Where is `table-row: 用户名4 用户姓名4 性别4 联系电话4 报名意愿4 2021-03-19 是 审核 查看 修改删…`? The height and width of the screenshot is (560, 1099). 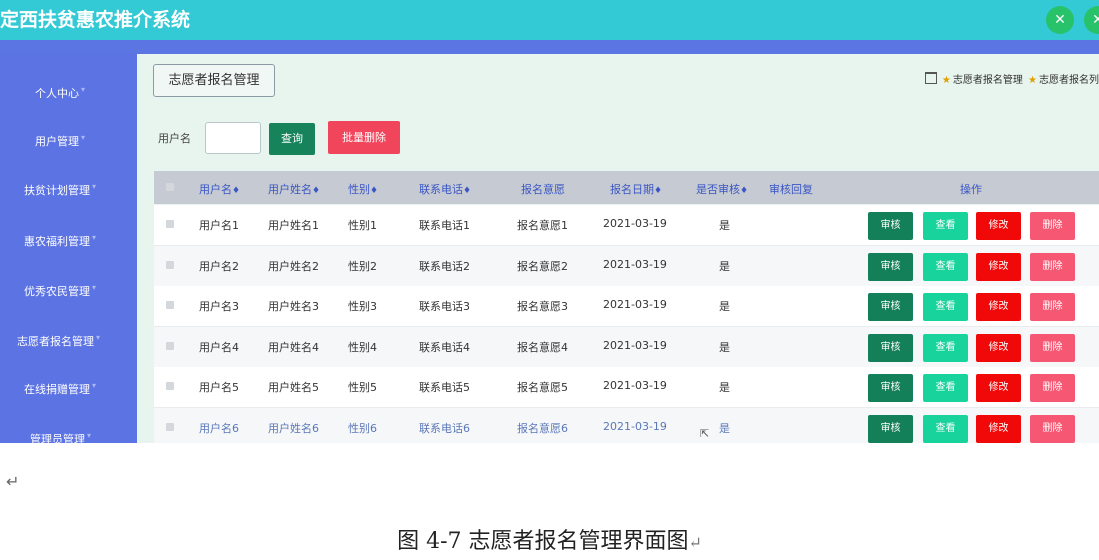 table-row: 用户名4 用户姓名4 性别4 联系电话4 报名意愿4 2021-03-19 是 审核 查看 修改删… is located at coordinates (626, 347).